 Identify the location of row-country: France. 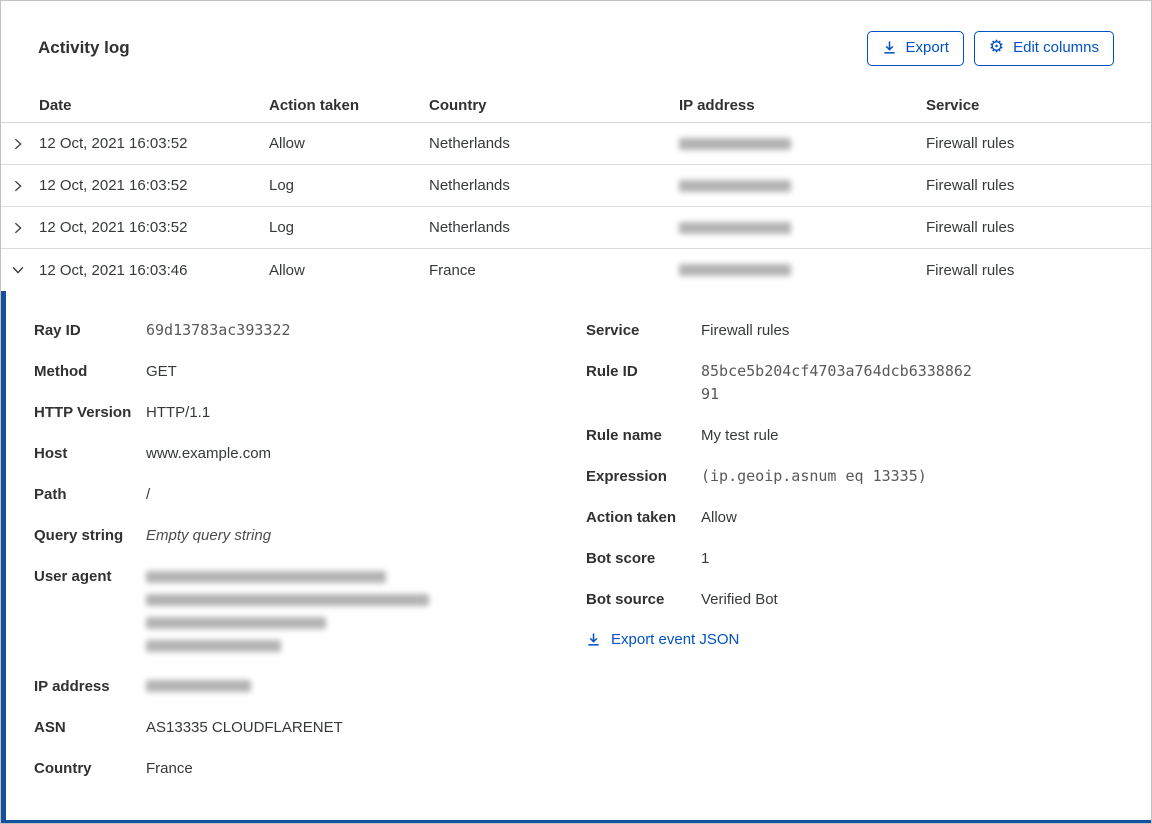
(452, 270).